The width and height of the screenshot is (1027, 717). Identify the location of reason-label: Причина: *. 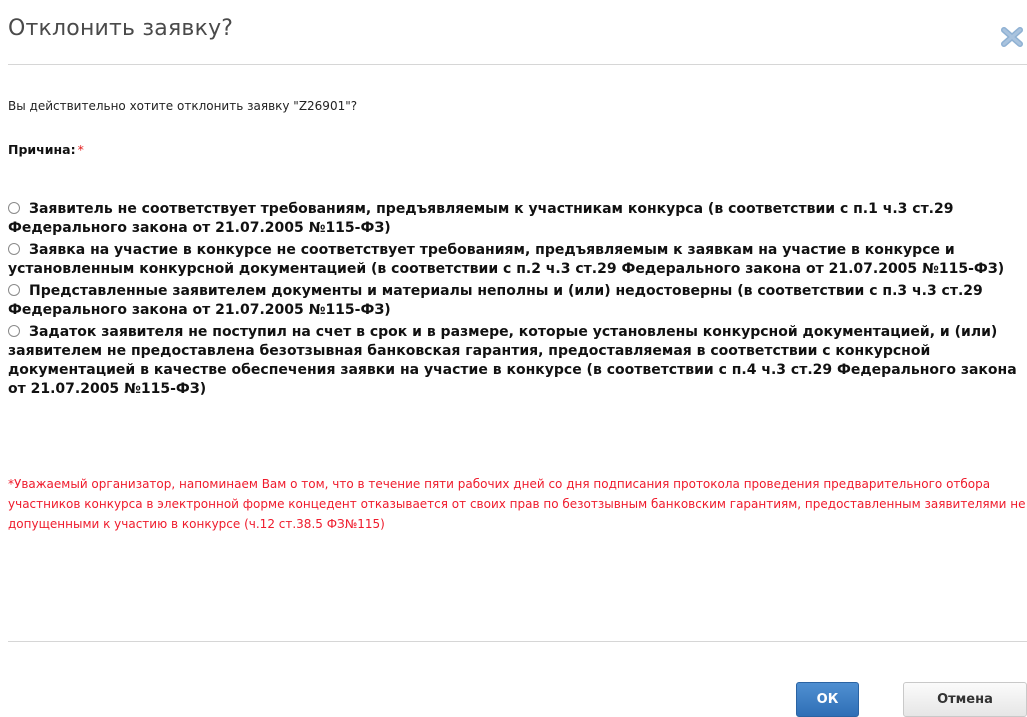
(46, 149).